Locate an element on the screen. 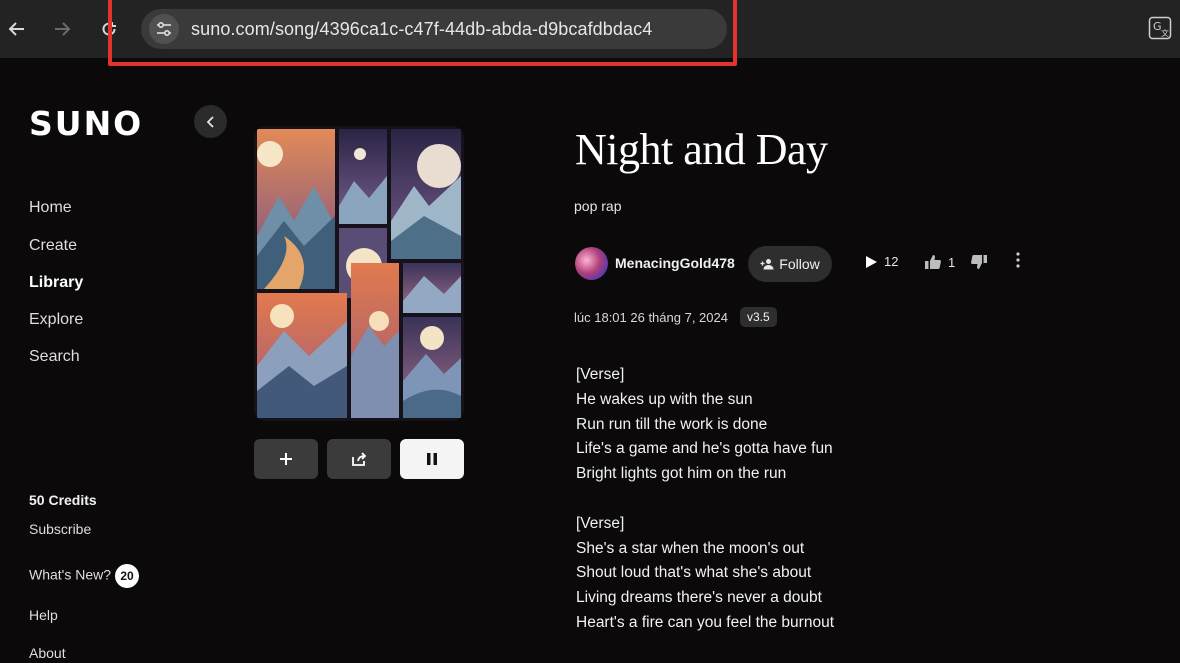 The height and width of the screenshot is (663, 1180). whats-new-link: What's New? 20 is located at coordinates (84, 576).